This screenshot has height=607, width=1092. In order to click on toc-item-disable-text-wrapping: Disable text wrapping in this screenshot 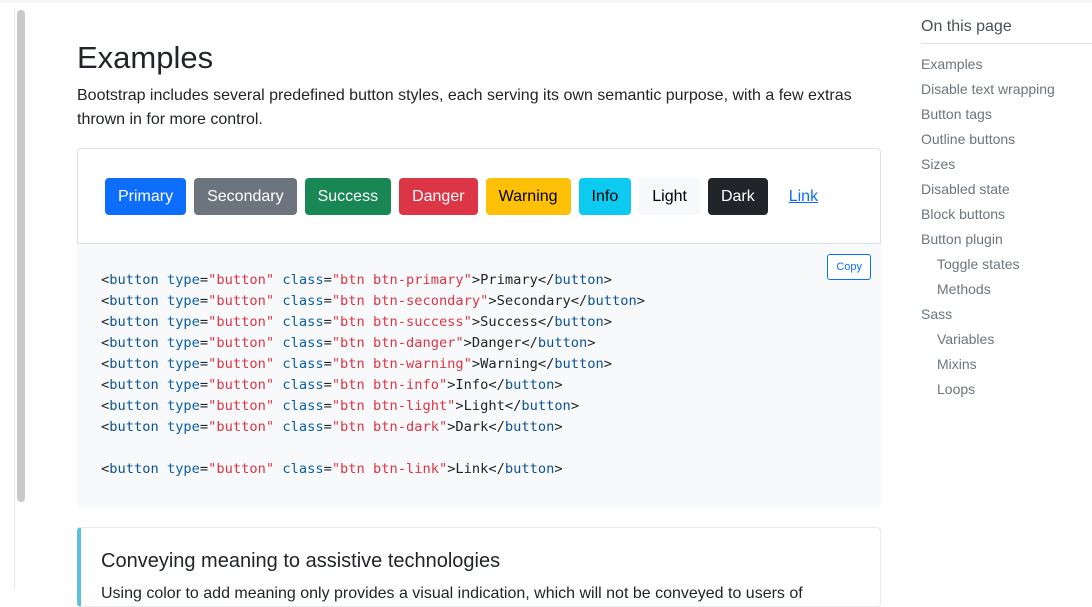, I will do `click(988, 91)`.